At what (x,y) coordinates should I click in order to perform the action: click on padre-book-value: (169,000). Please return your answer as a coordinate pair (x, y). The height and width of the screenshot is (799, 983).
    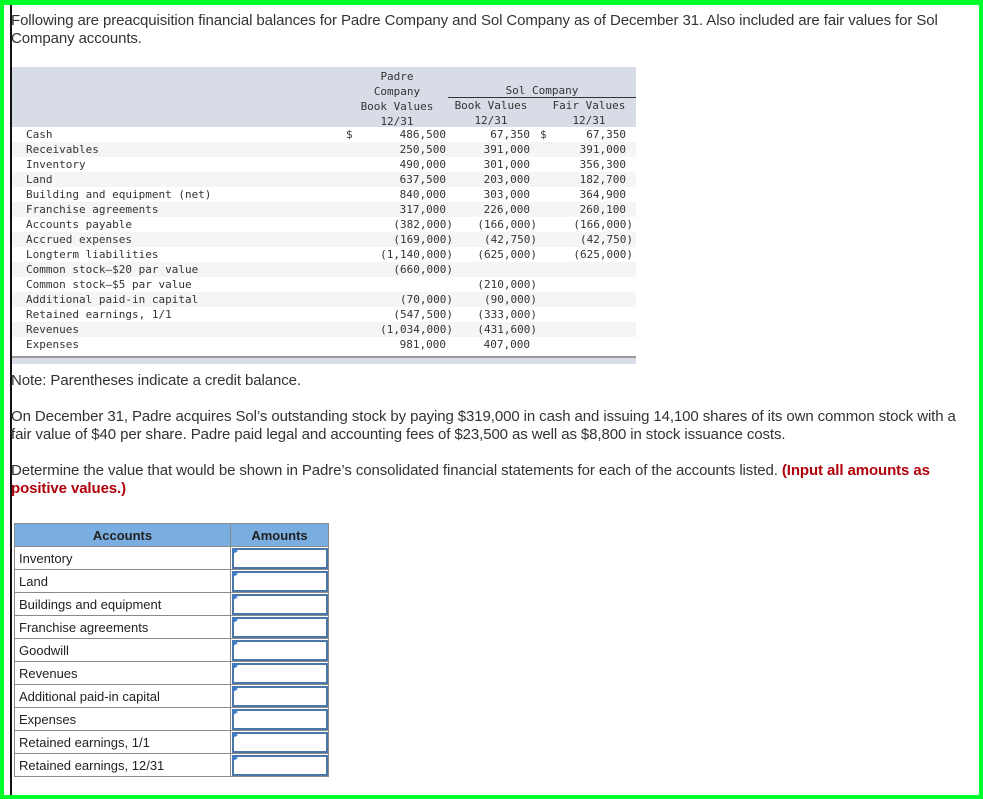
    Looking at the image, I should click on (423, 239).